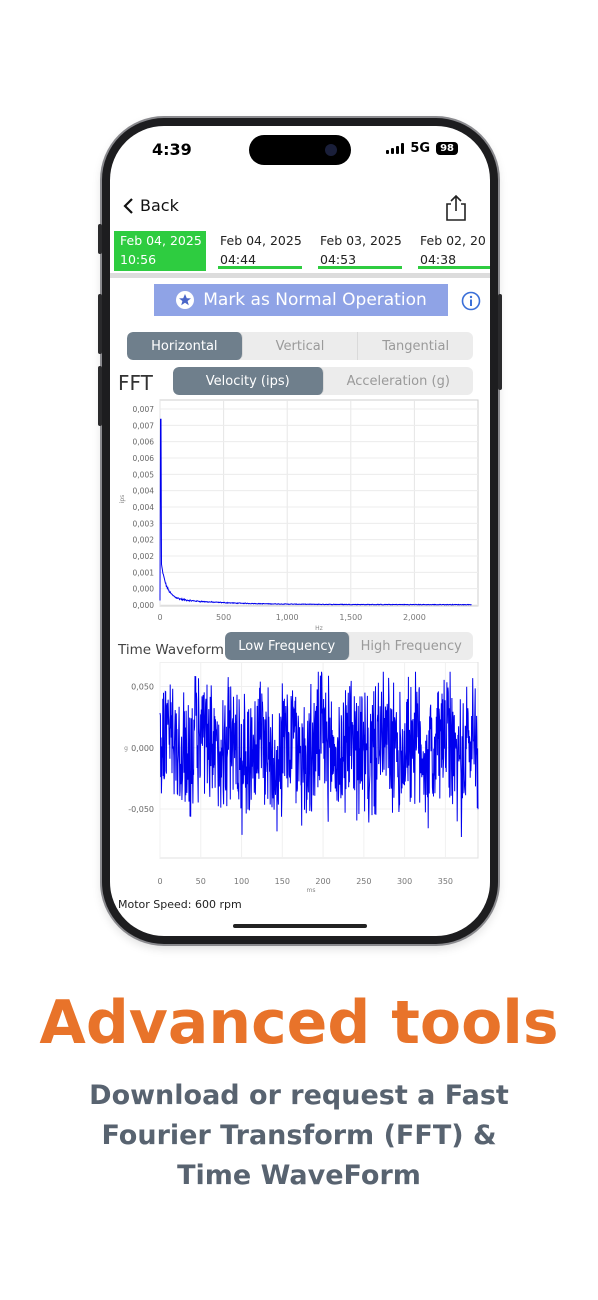 The width and height of the screenshot is (598, 1300). What do you see at coordinates (171, 650) in the screenshot?
I see `waveform-title: Time Waveform` at bounding box center [171, 650].